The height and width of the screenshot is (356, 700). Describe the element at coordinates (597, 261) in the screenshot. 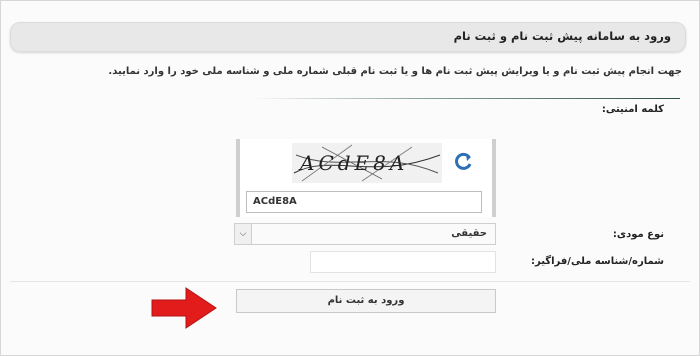

I see `national-id-label: شماره/شناسه ملی/فراگیر:` at that location.